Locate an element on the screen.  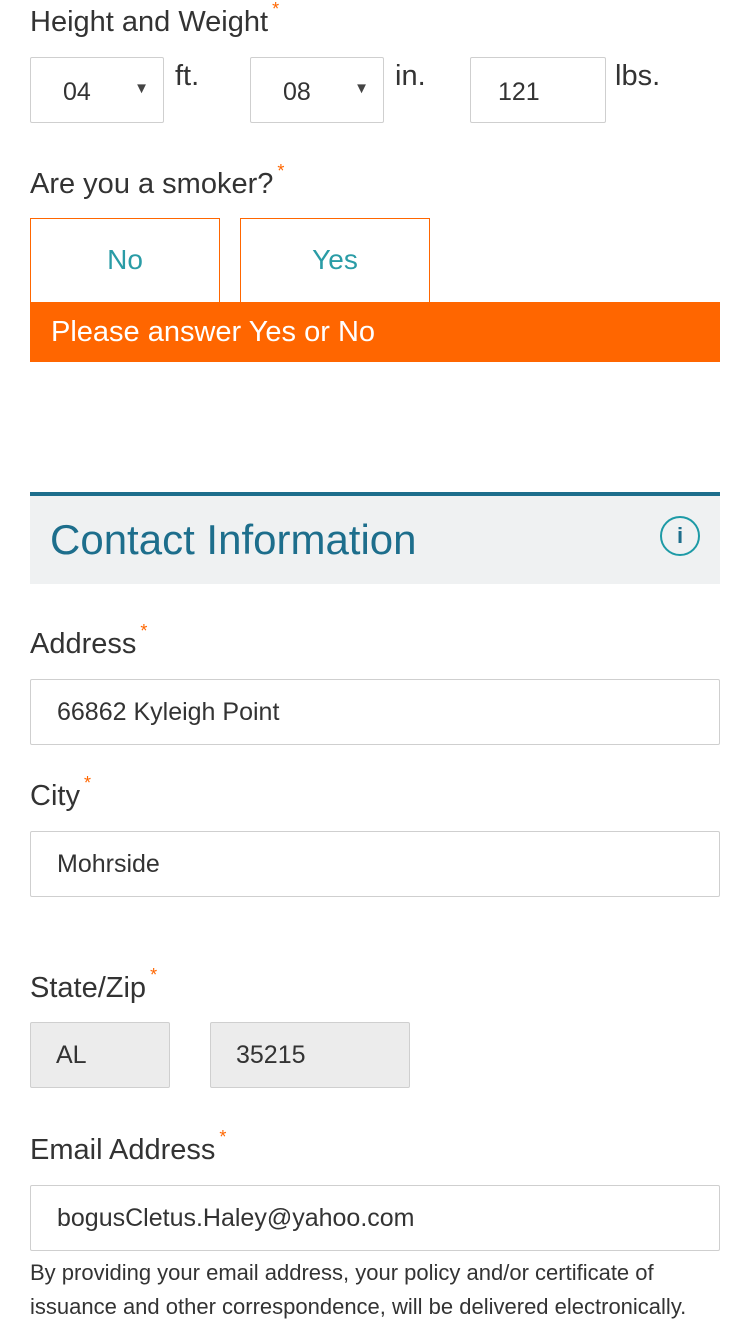
contact-section-header: Contact Information i is located at coordinates (375, 538).